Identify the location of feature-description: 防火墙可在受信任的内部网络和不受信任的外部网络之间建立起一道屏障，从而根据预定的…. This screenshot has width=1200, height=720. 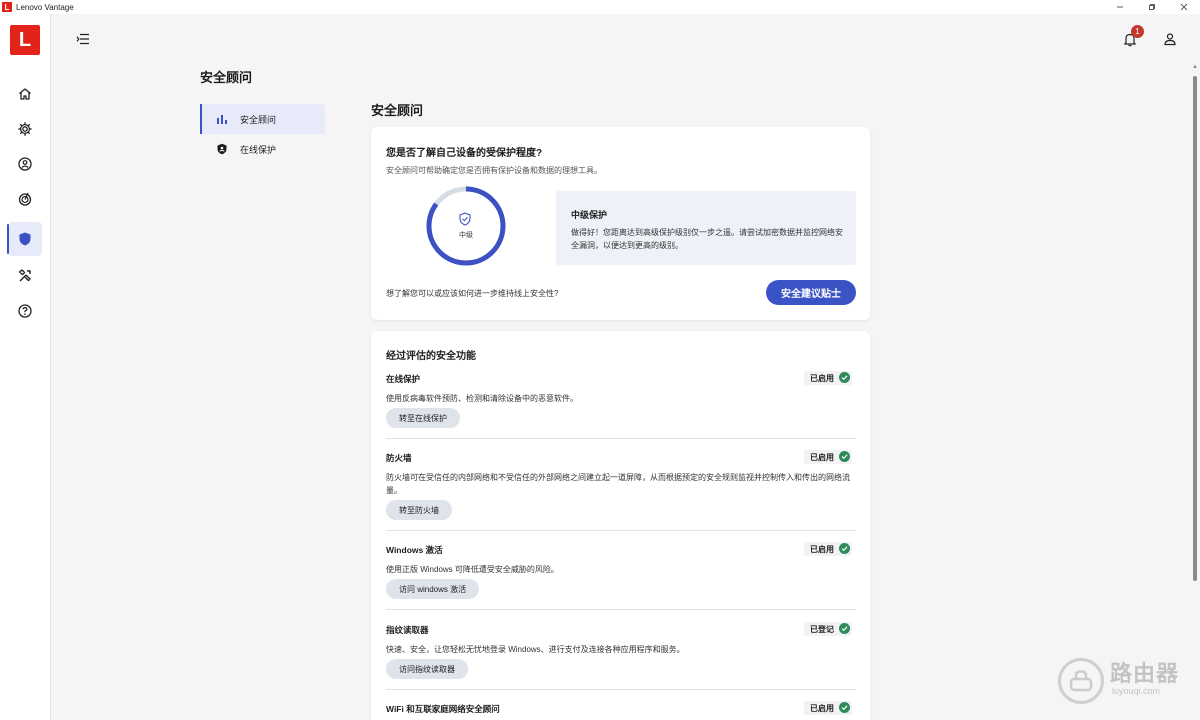
(618, 484).